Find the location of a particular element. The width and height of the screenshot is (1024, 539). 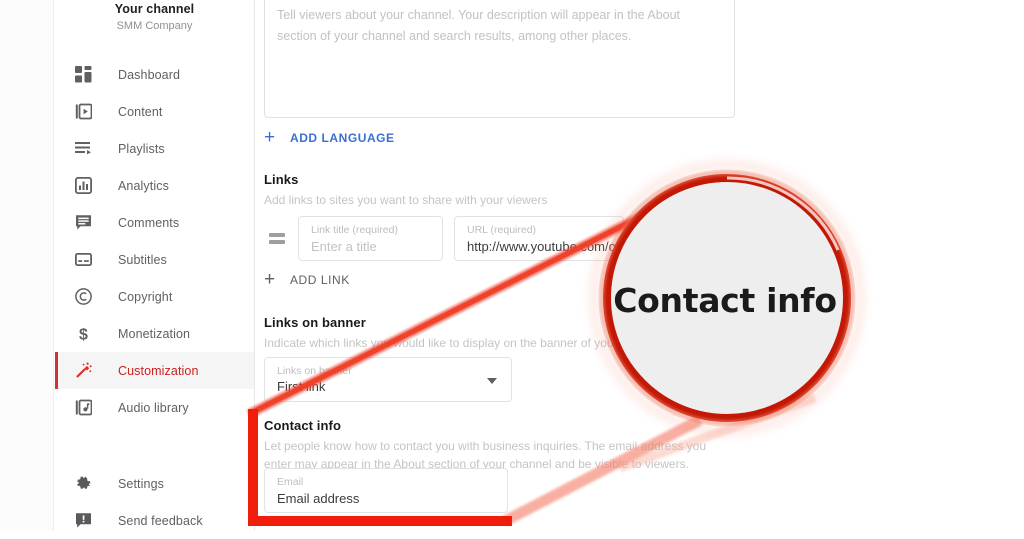

sidebar-item-label: Settings is located at coordinates (141, 483).